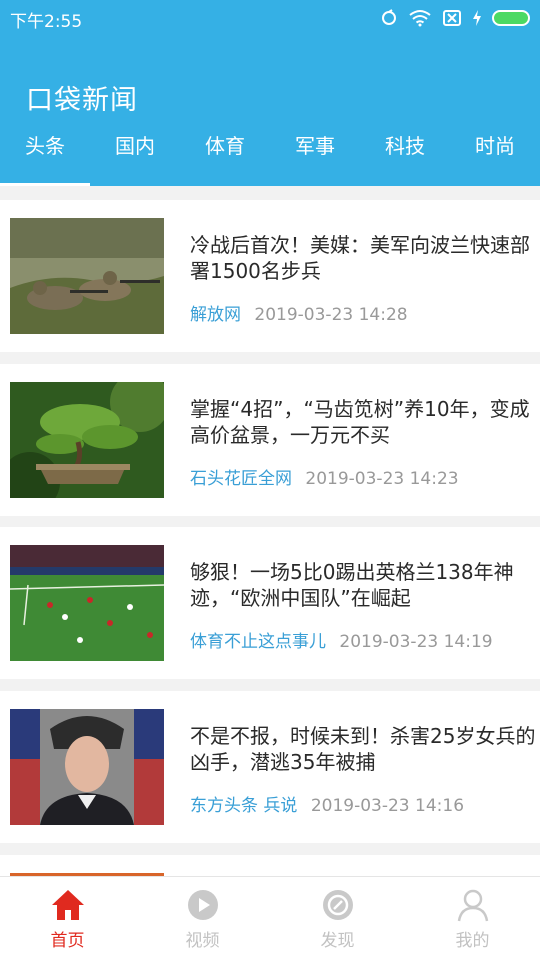  Describe the element at coordinates (405, 157) in the screenshot. I see `tab-tech: 科技` at that location.